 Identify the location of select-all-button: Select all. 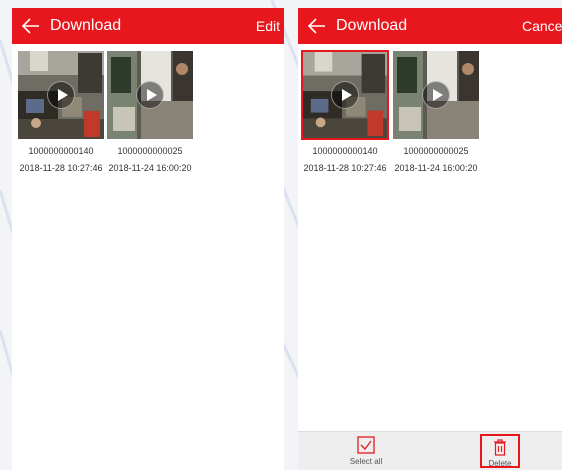
(366, 451).